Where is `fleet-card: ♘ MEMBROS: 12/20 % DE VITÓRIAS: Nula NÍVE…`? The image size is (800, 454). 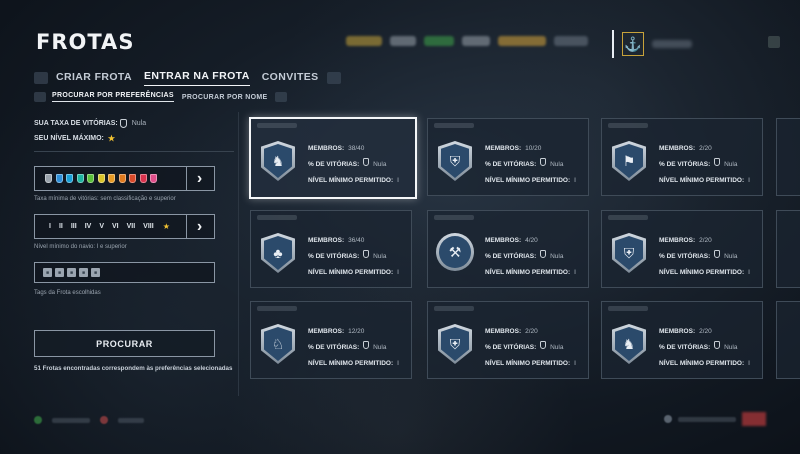
fleet-card: ♘ MEMBROS: 12/20 % DE VITÓRIAS: Nula NÍVE… is located at coordinates (331, 340).